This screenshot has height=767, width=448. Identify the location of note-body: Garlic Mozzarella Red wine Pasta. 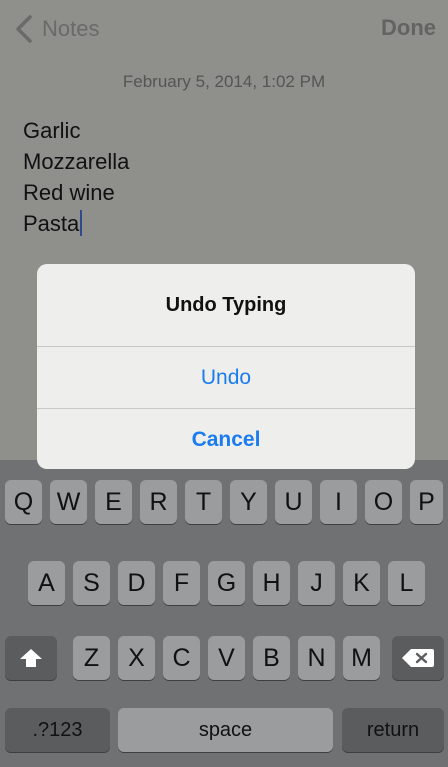
(76, 177).